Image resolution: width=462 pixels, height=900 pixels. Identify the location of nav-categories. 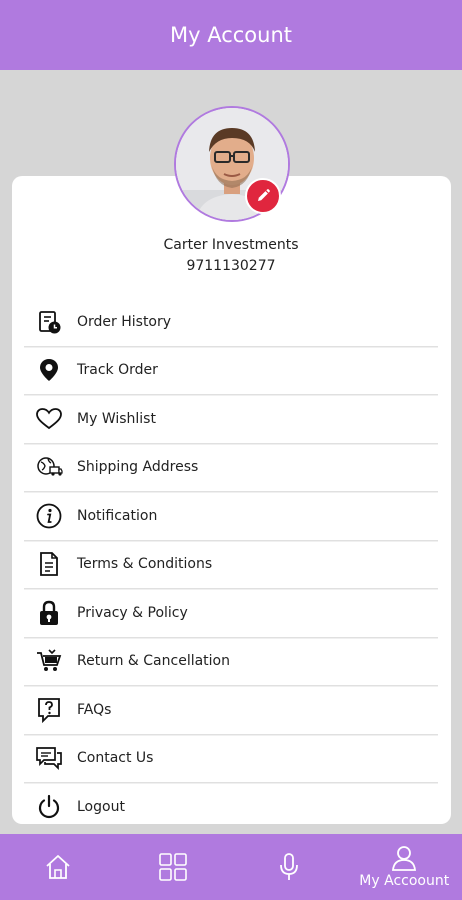
(174, 867).